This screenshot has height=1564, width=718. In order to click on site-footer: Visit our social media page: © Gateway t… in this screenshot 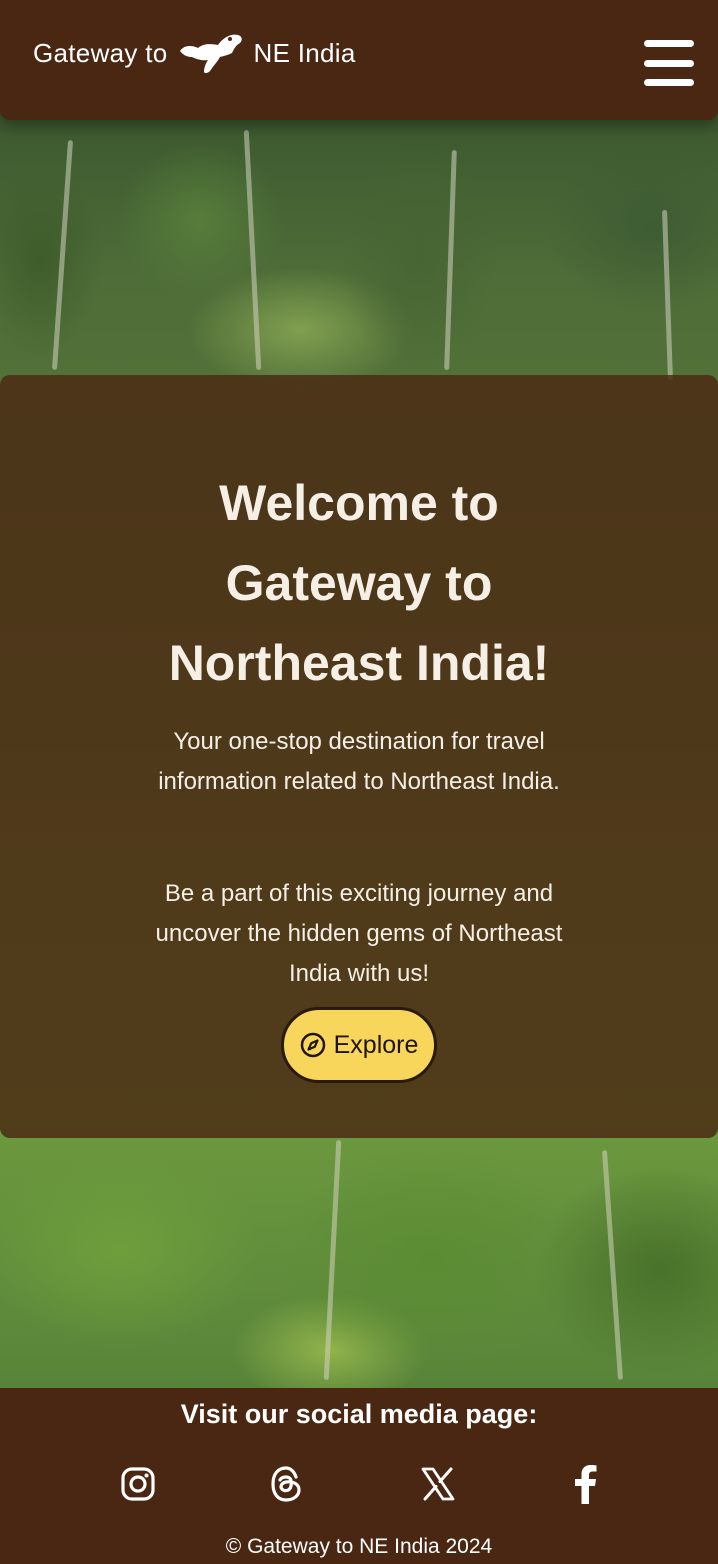, I will do `click(359, 1476)`.